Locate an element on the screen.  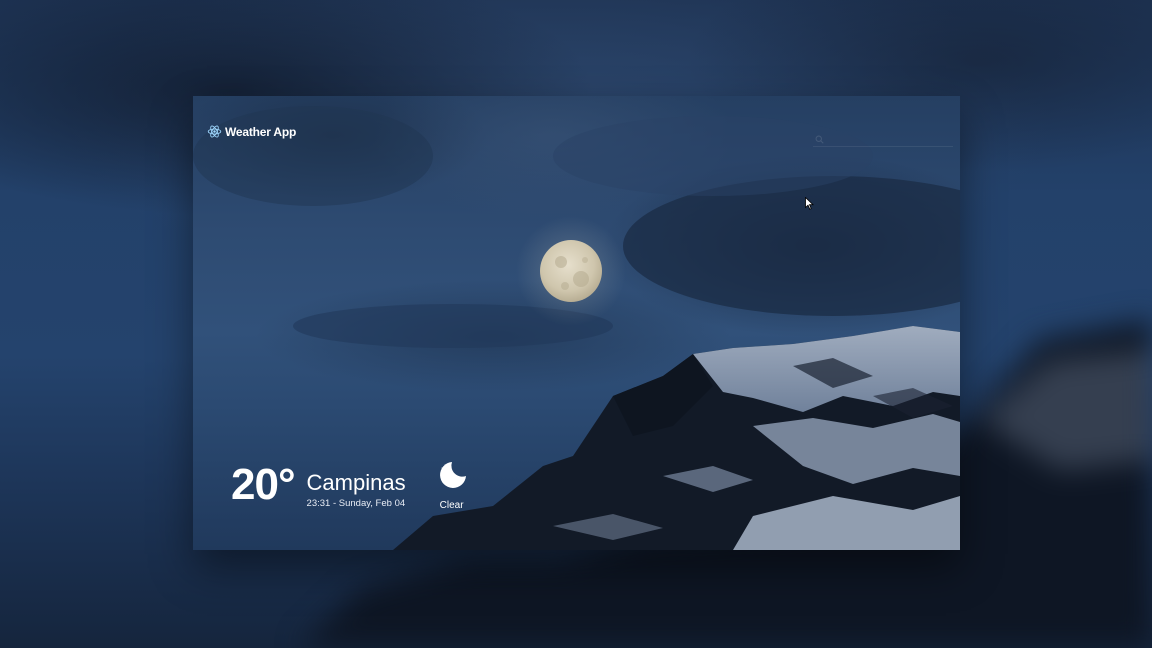
mouse-cursor is located at coordinates (809, 205).